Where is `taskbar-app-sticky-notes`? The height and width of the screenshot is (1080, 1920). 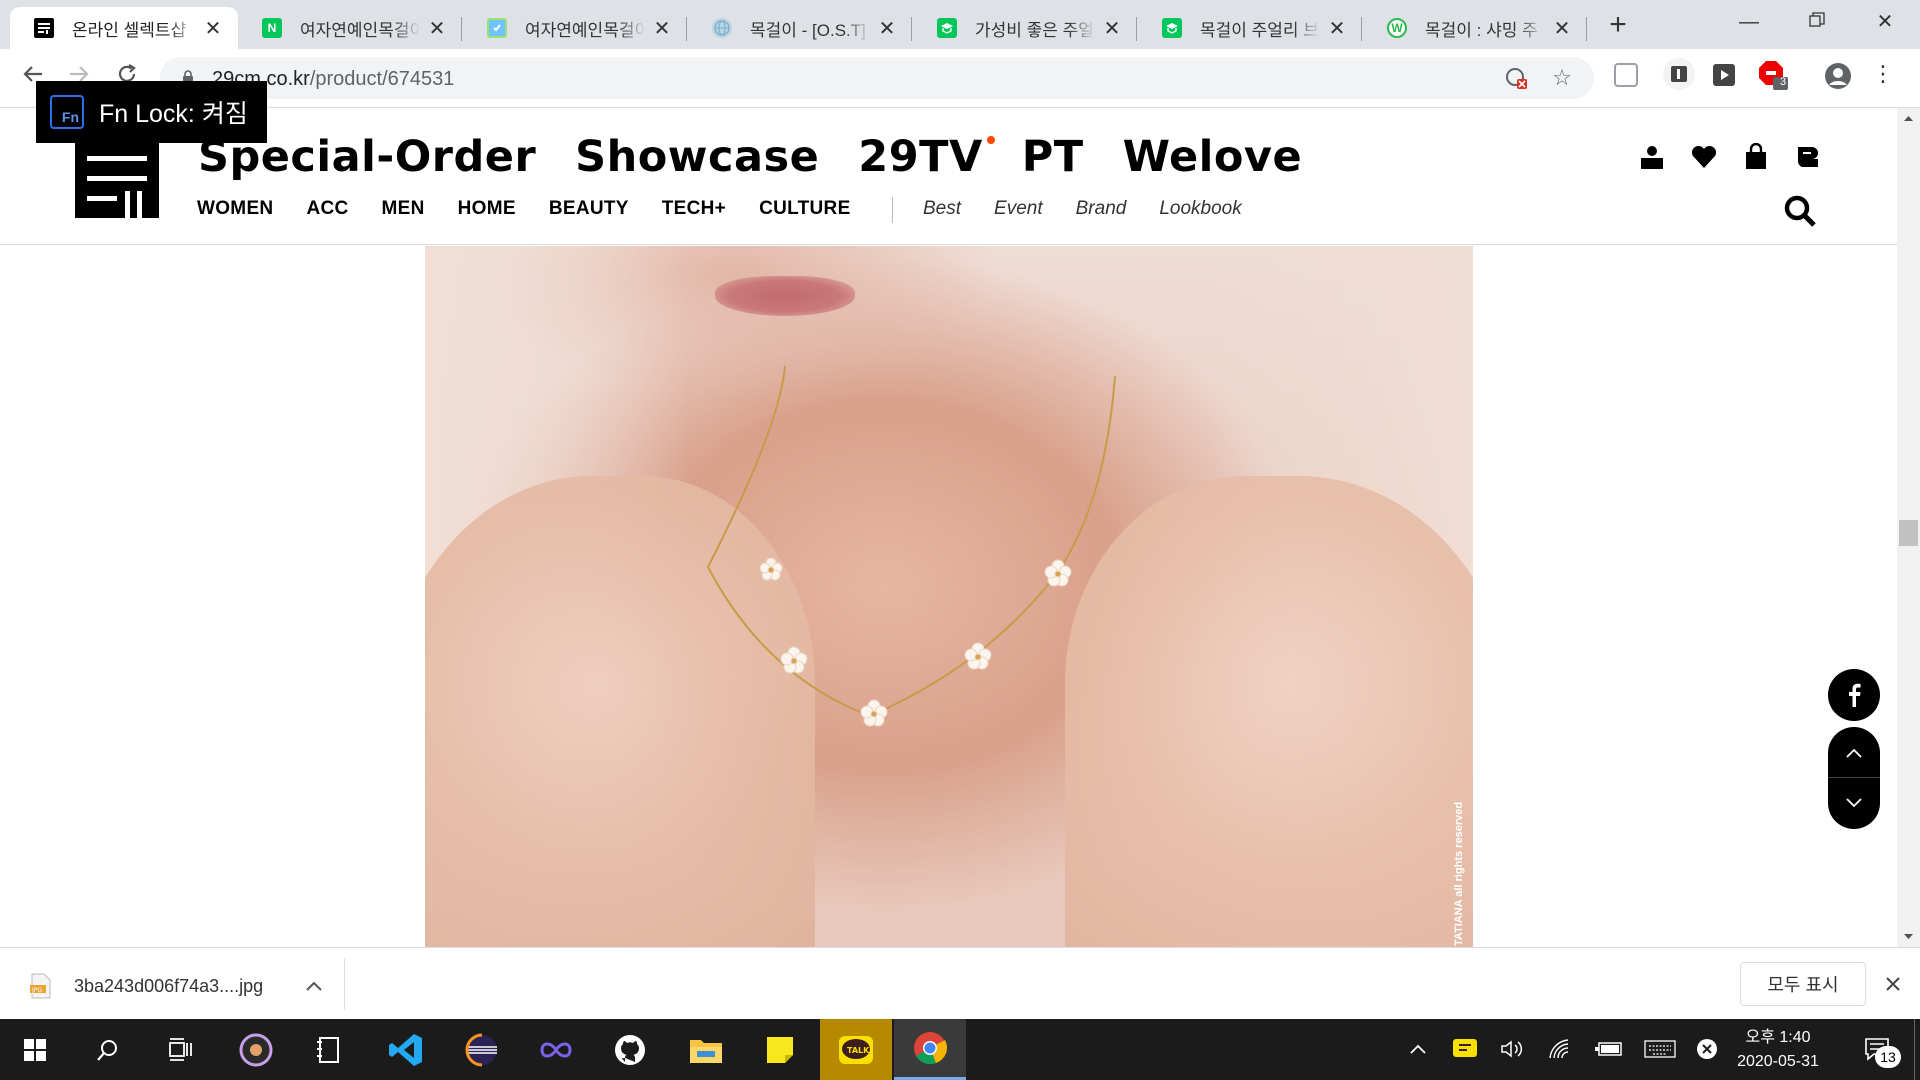
taskbar-app-sticky-notes is located at coordinates (780, 1049).